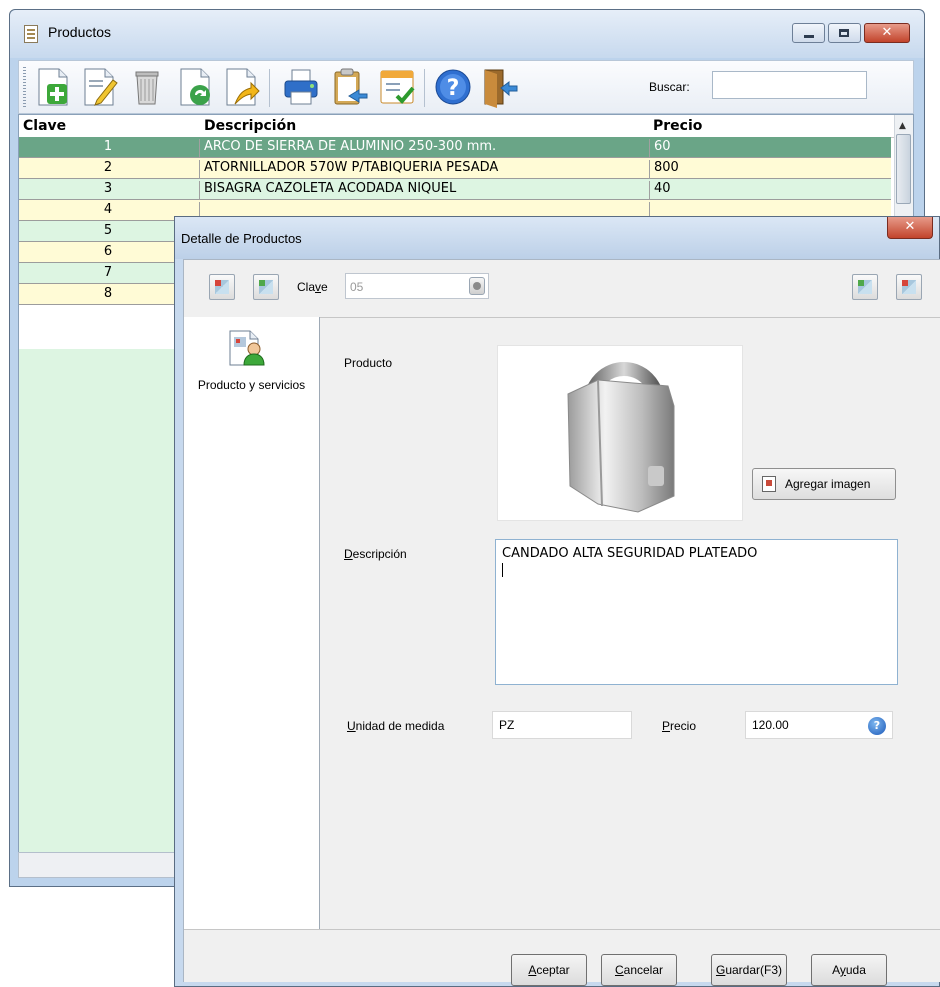  What do you see at coordinates (808, 33) in the screenshot?
I see `minimize-button` at bounding box center [808, 33].